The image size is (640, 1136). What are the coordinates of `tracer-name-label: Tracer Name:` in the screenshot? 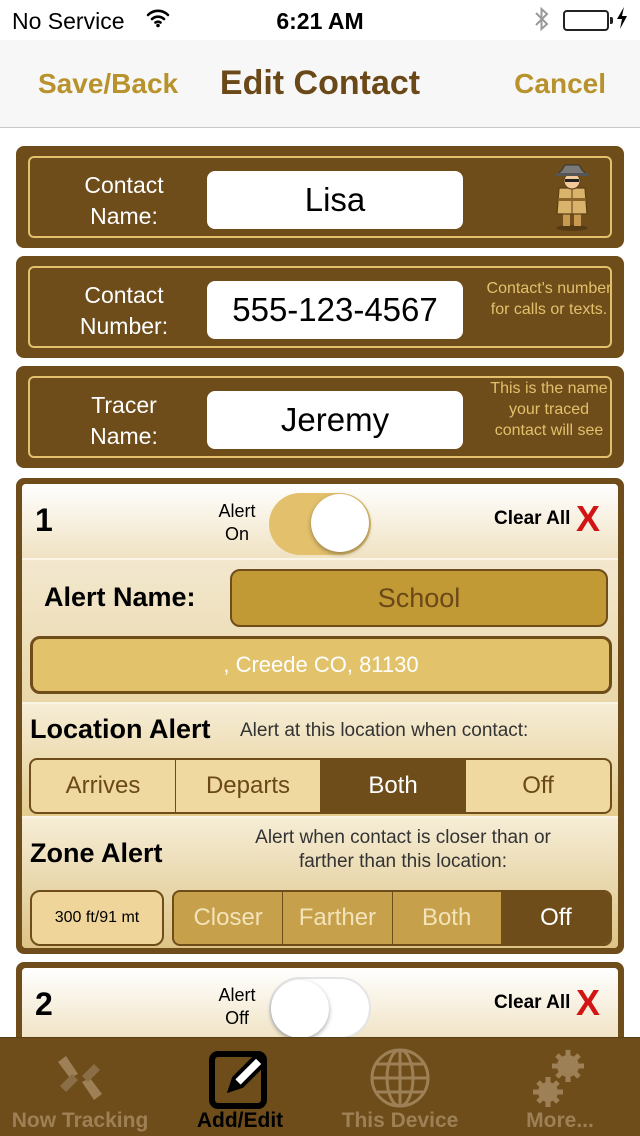 It's located at (124, 421).